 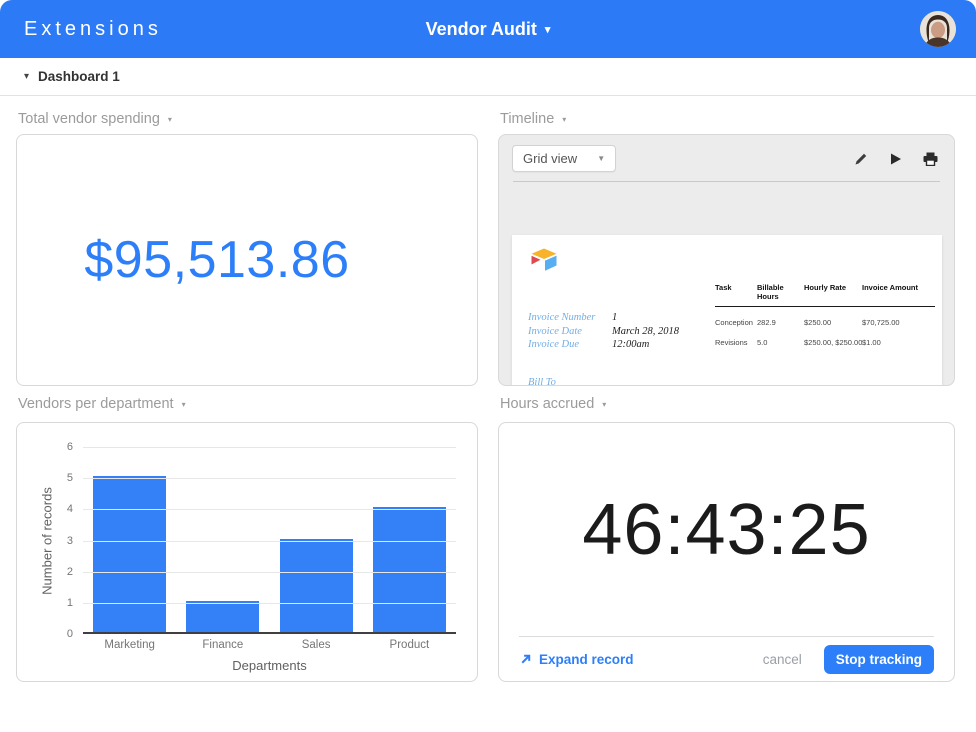 What do you see at coordinates (726, 158) in the screenshot?
I see `timeline-toolbar: Grid view ▼` at bounding box center [726, 158].